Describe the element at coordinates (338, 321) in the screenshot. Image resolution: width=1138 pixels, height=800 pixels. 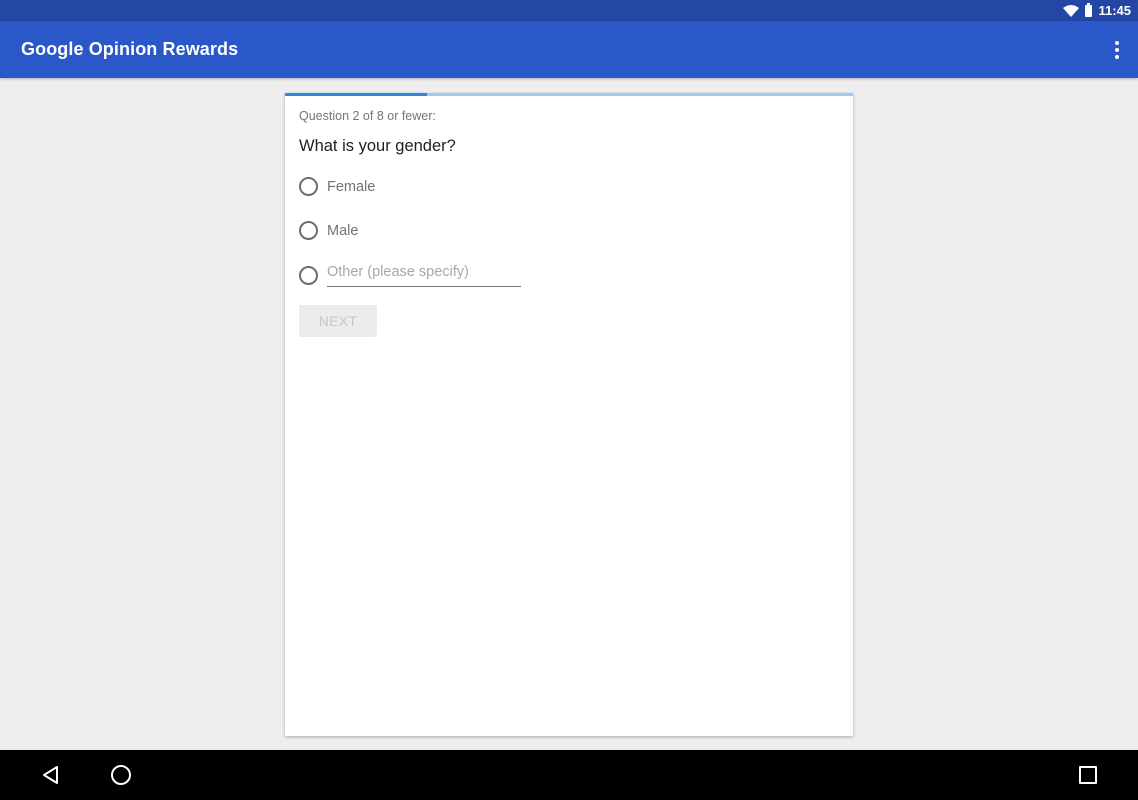
I see `next-button: NEXT` at that location.